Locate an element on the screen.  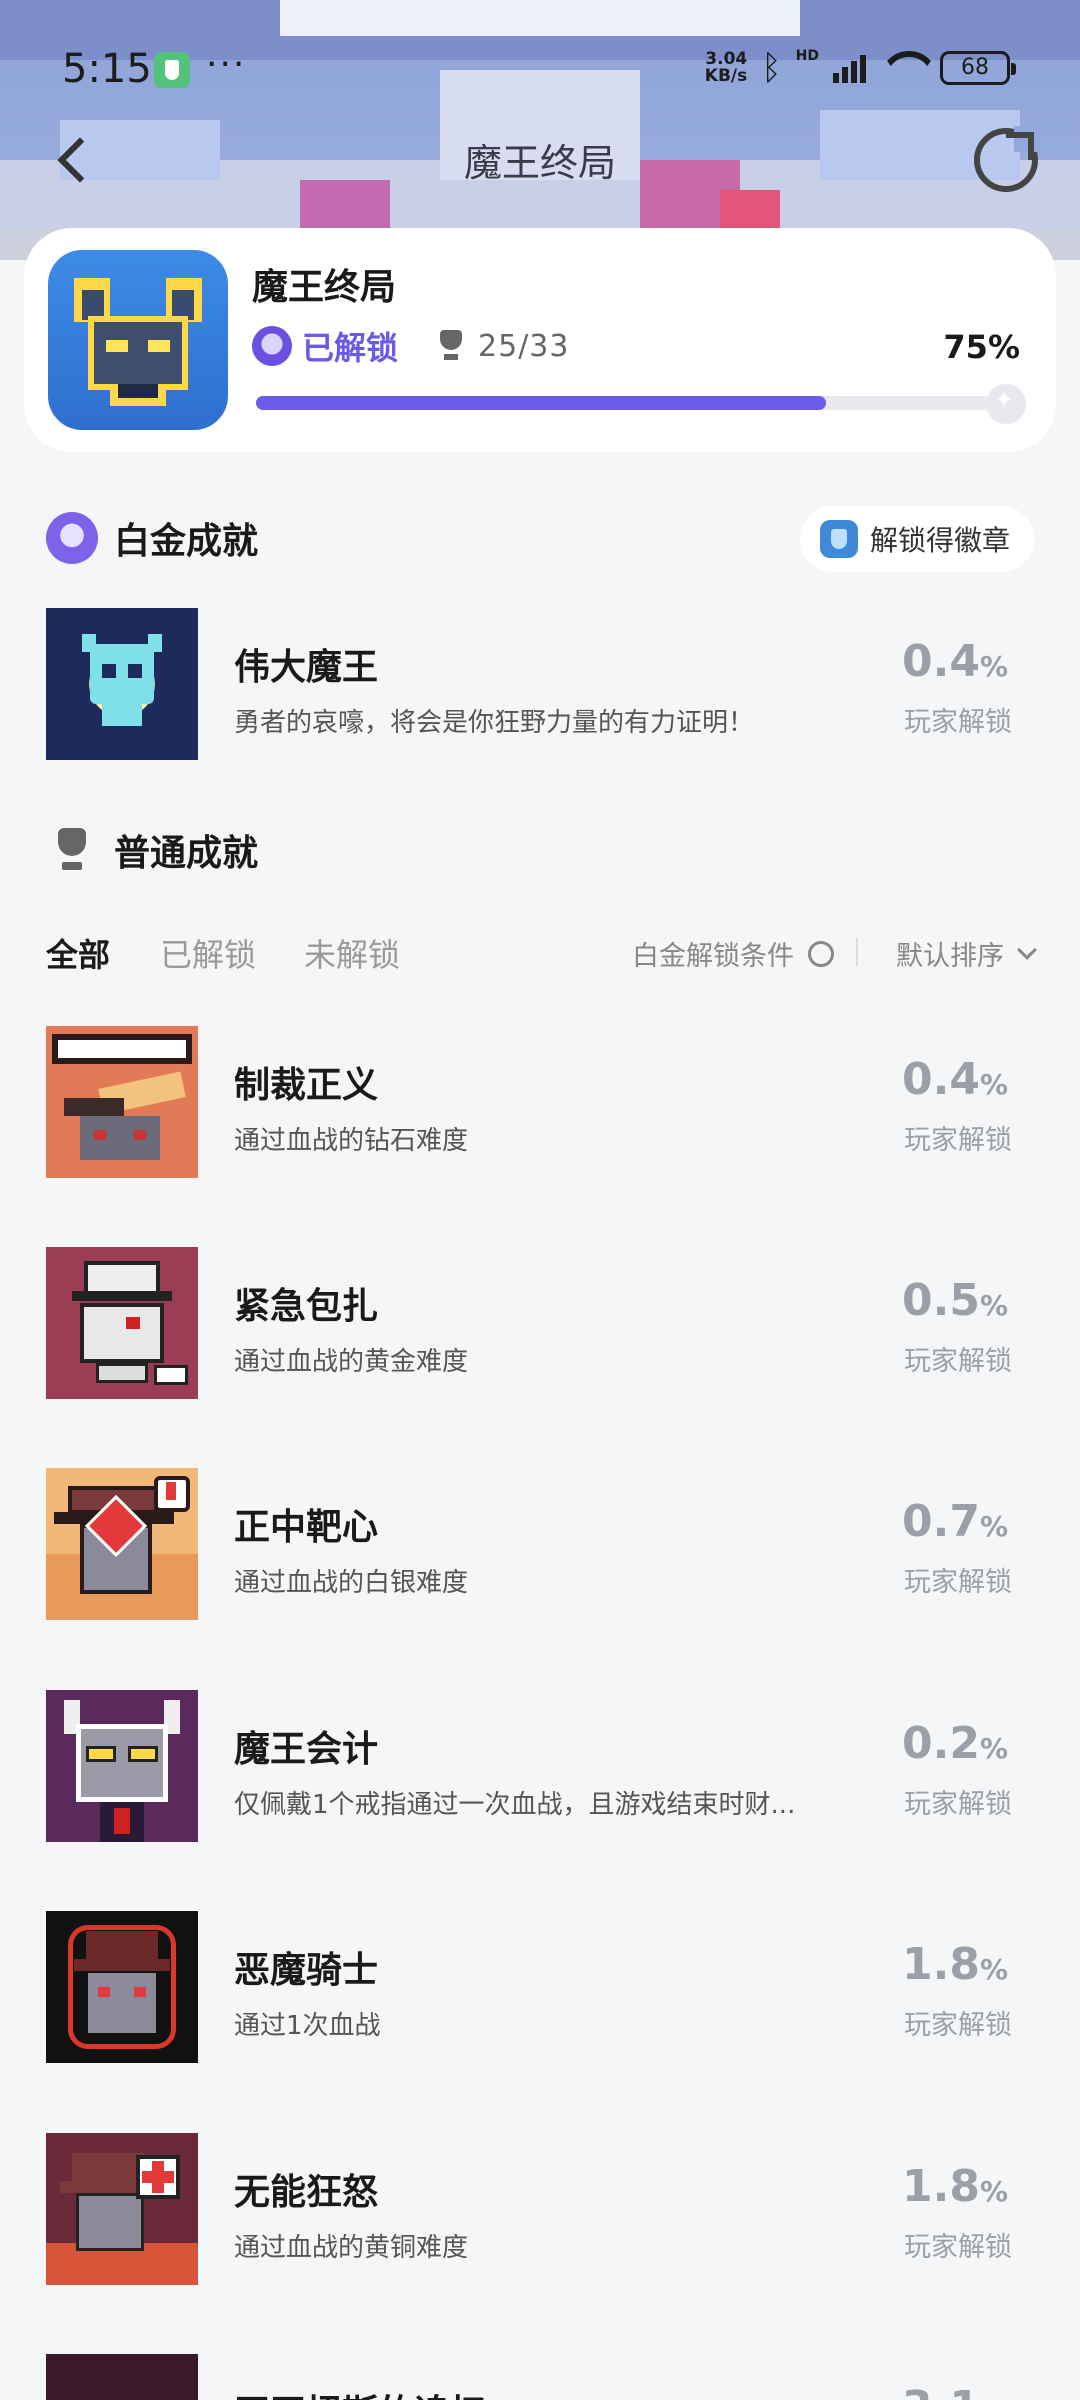
achievement-desc: 通过血战的黄铜难度 is located at coordinates (351, 2248).